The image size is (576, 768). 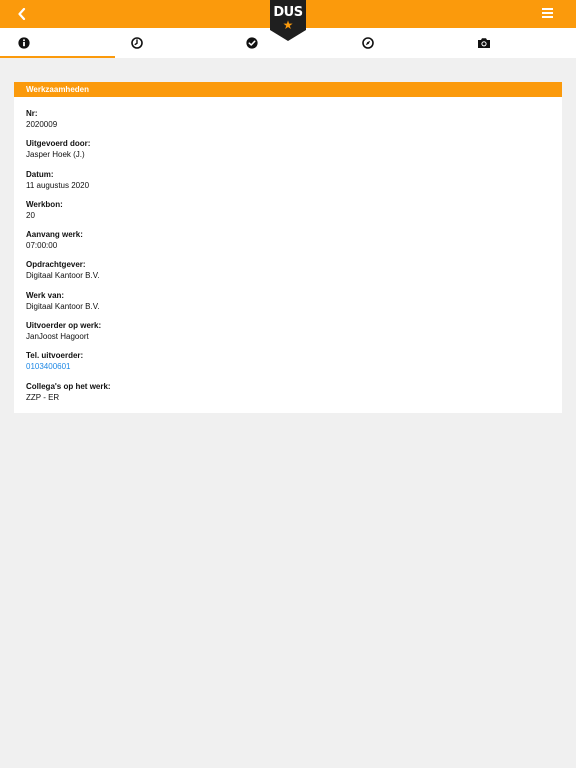 What do you see at coordinates (483, 43) in the screenshot?
I see `camera-icon` at bounding box center [483, 43].